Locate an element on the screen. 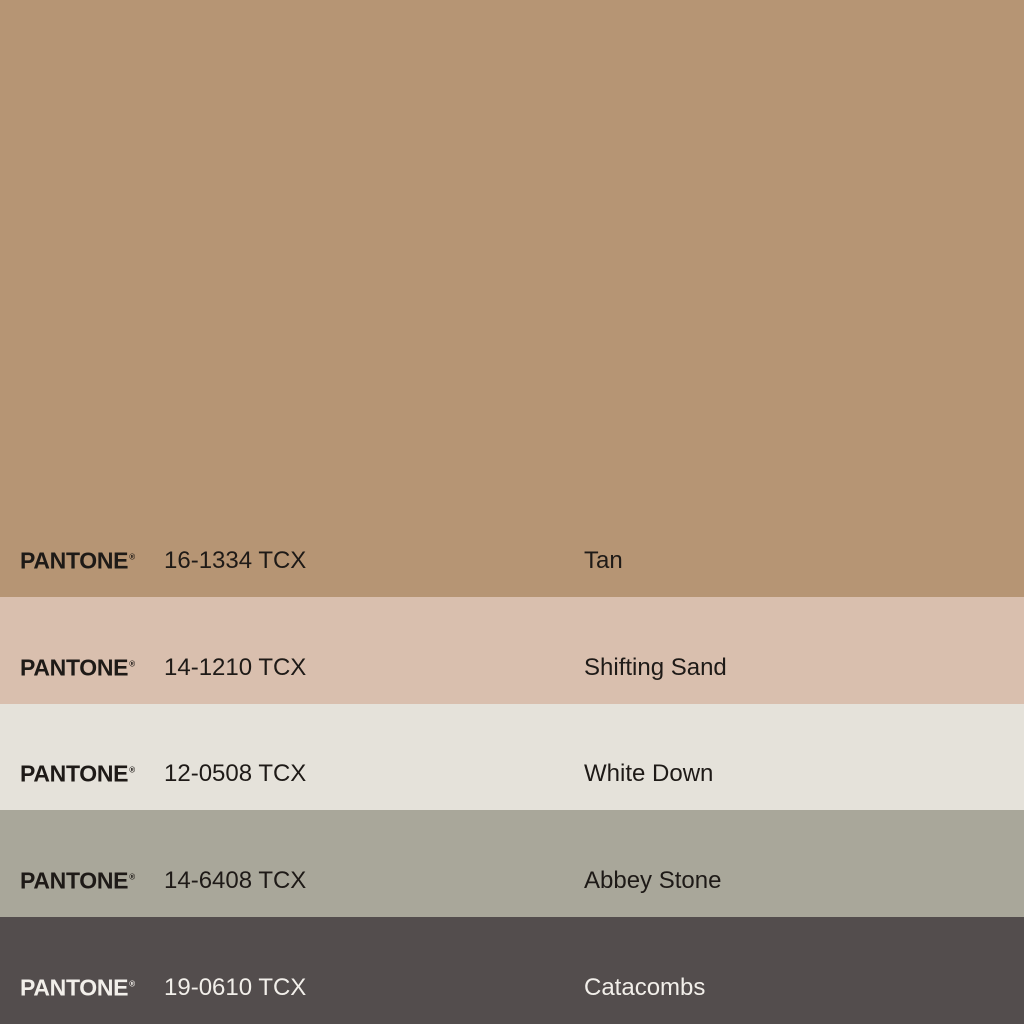  swatch-shifting-sand: PANTONE® 14-1210 TCX Shifting Sand is located at coordinates (512, 650).